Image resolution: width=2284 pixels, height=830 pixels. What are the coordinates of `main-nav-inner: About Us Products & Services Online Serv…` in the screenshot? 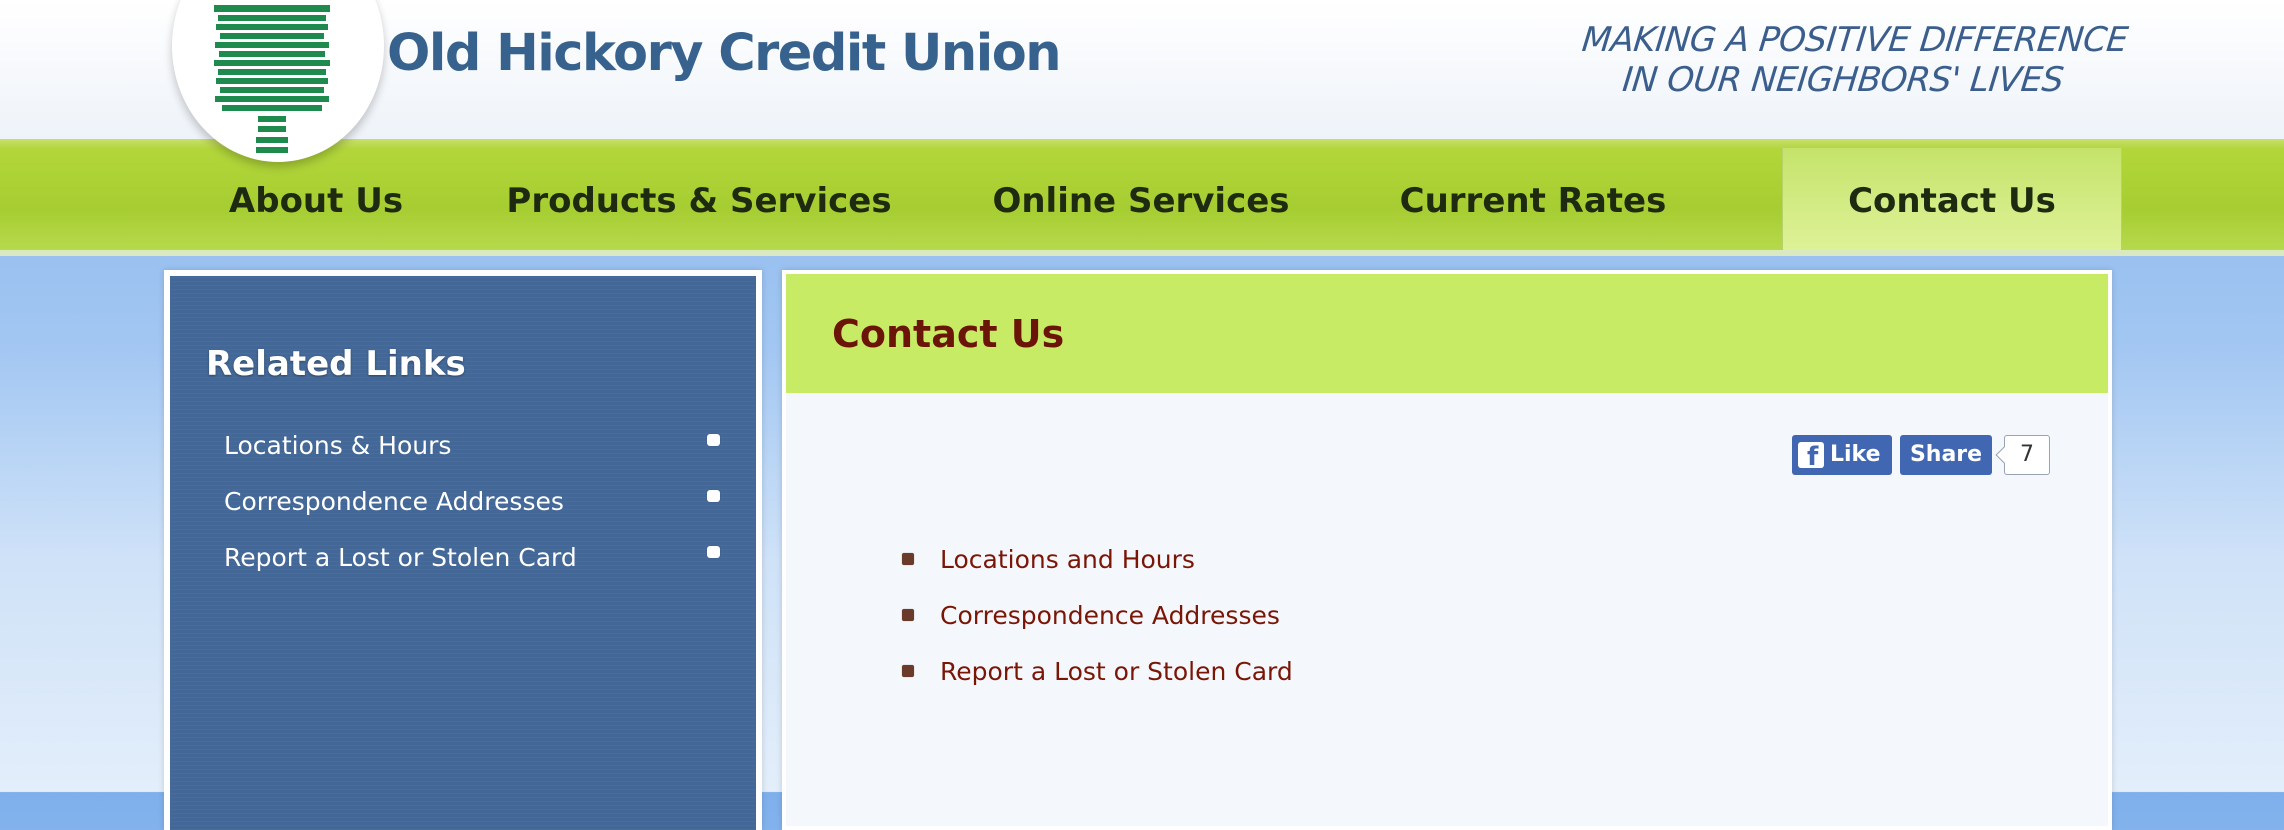 It's located at (1145, 199).